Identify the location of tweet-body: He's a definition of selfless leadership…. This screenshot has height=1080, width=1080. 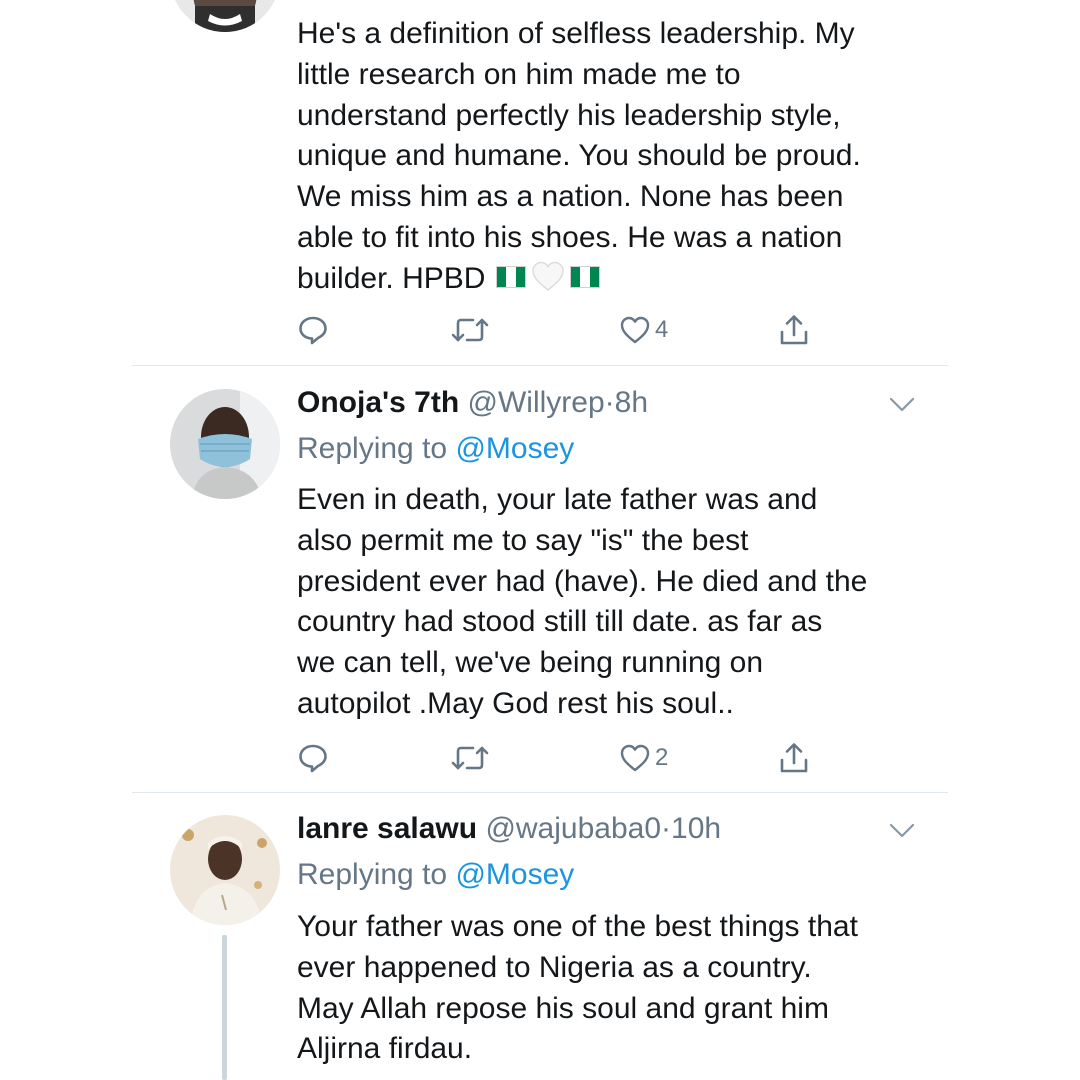
(579, 156).